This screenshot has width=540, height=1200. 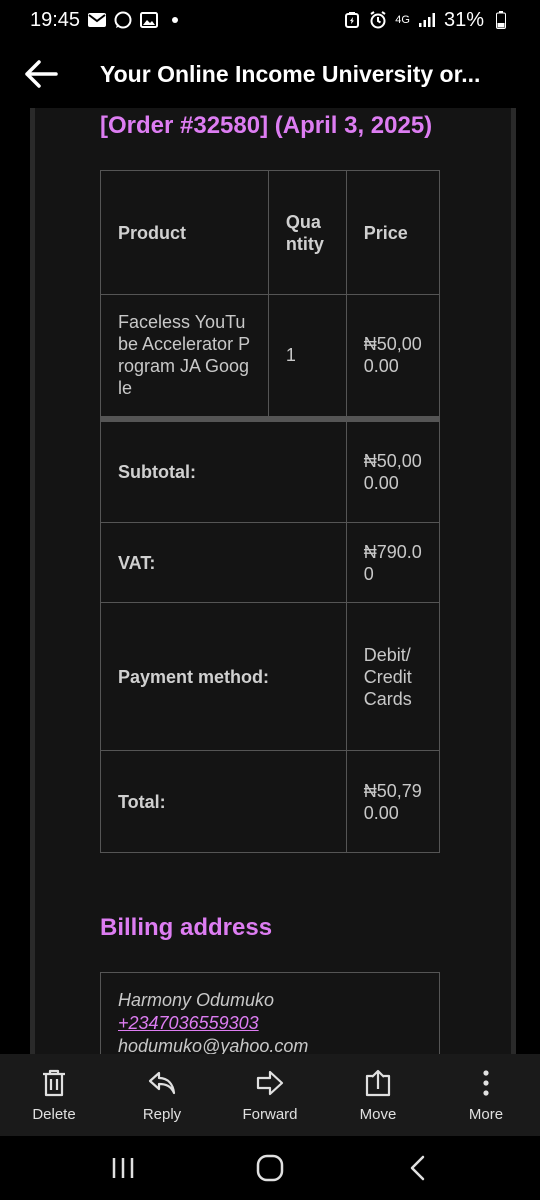 I want to click on clock: 19:45, so click(x=55, y=19).